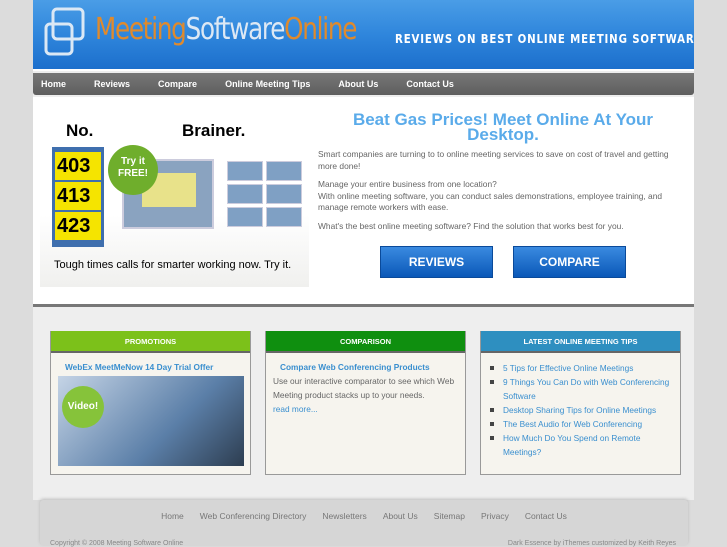 Image resolution: width=727 pixels, height=547 pixels. Describe the element at coordinates (344, 516) in the screenshot. I see `footer-newsletters: Newsletters` at that location.